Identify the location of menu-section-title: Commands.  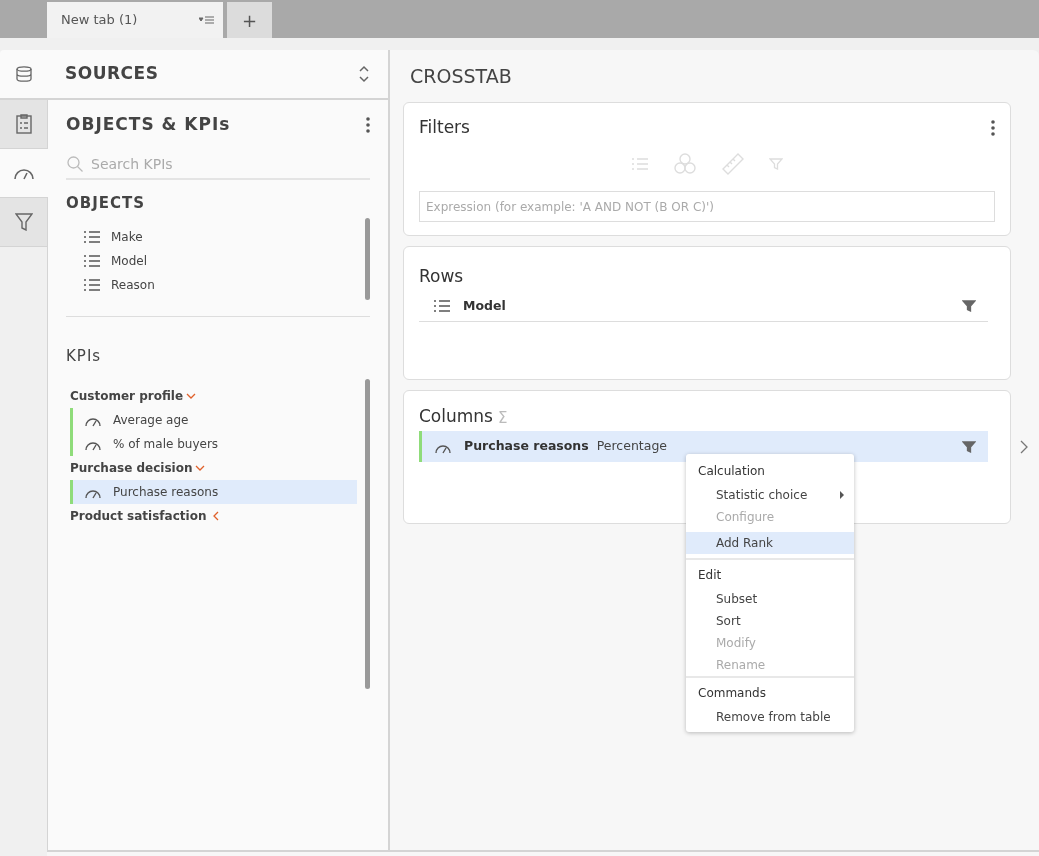
(732, 693).